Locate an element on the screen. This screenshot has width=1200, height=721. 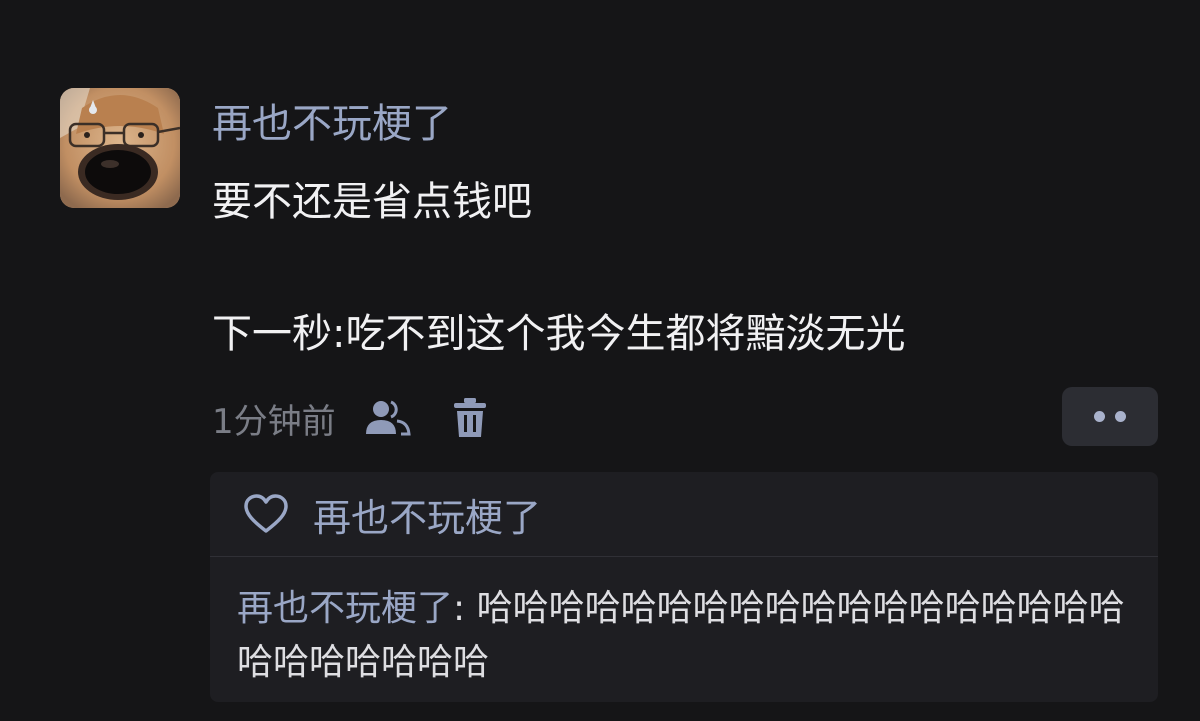
dog-avatar-image is located at coordinates (120, 148).